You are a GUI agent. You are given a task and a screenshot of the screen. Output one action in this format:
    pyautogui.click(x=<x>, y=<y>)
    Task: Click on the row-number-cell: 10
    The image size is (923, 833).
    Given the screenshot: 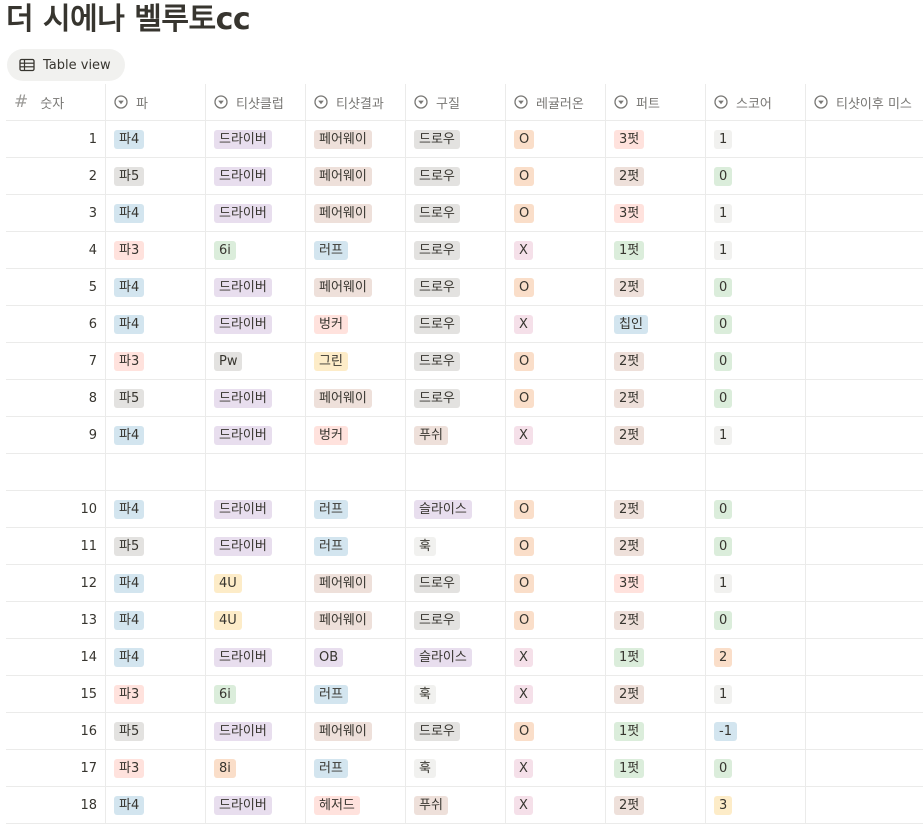 What is the action you would take?
    pyautogui.click(x=56, y=509)
    